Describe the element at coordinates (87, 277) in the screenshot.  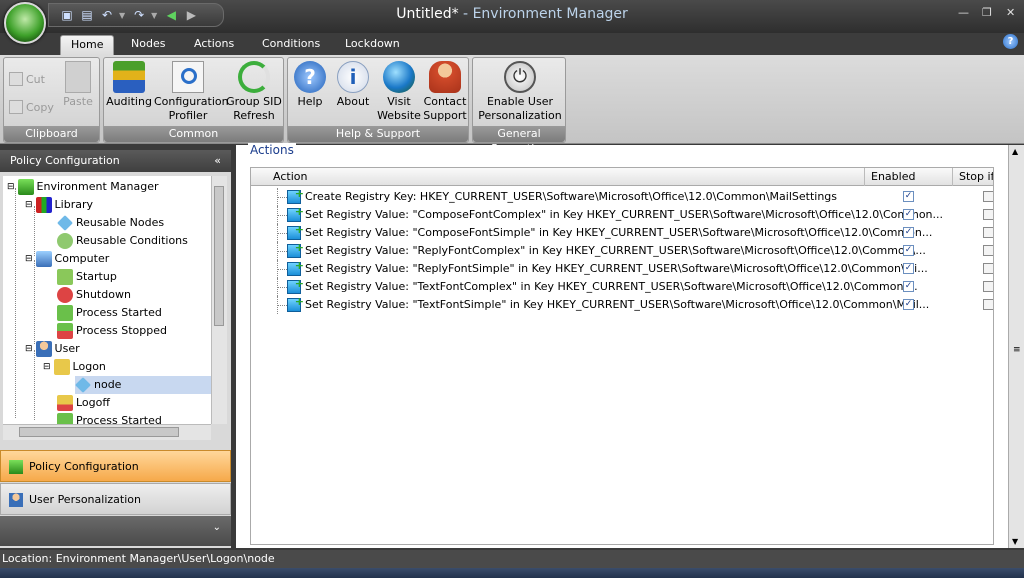
I see `tree-item-startup: Startup` at that location.